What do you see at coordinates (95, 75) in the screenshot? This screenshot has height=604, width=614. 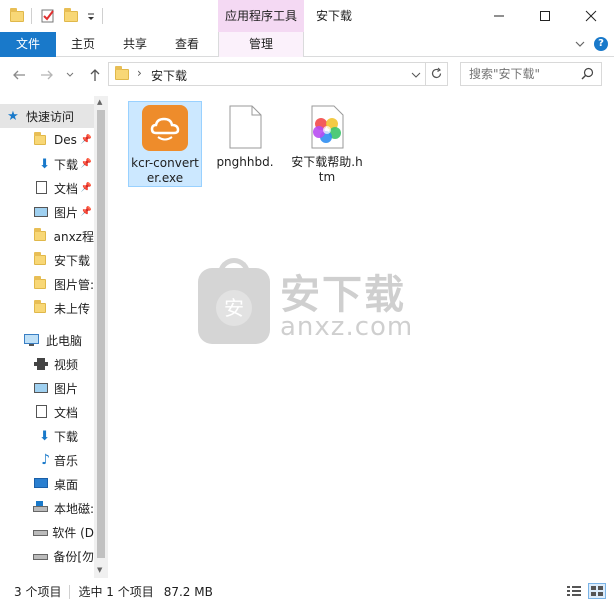 I see `up-button` at bounding box center [95, 75].